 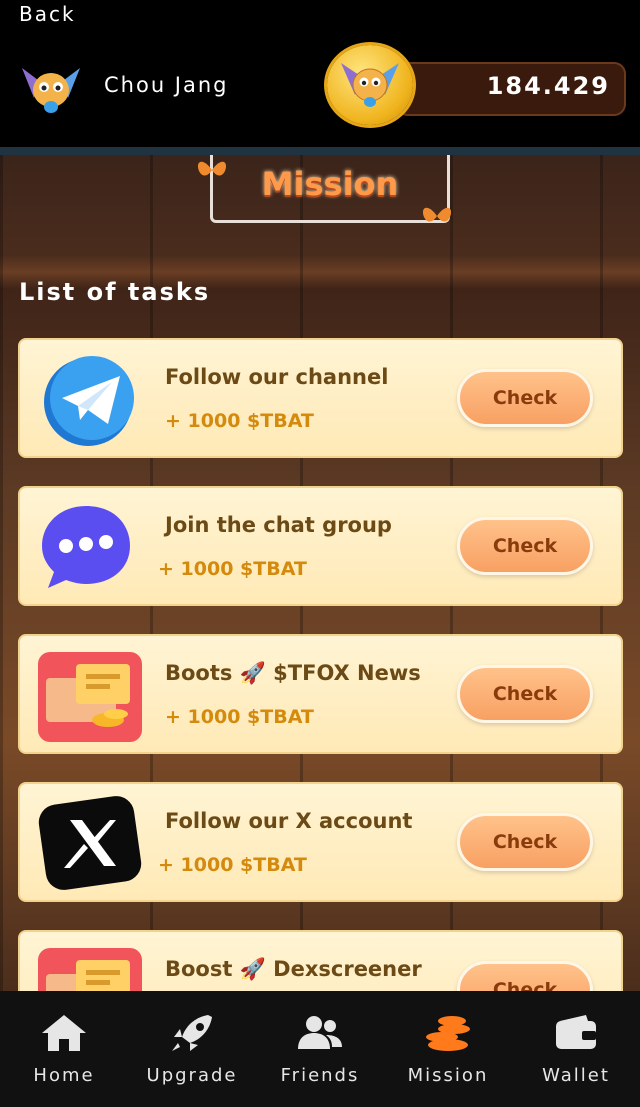 What do you see at coordinates (320, 1033) in the screenshot?
I see `friends-icon` at bounding box center [320, 1033].